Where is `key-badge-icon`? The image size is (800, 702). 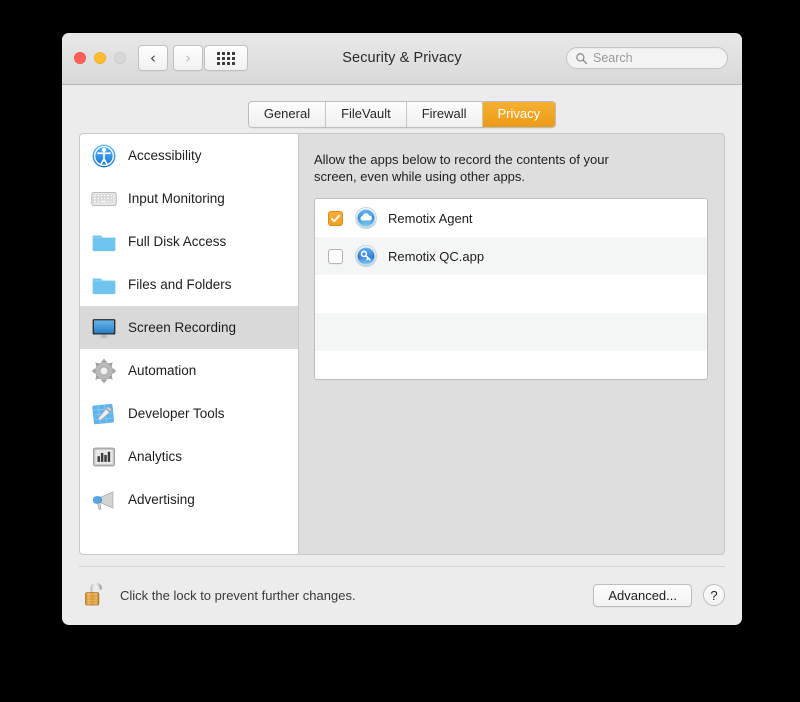 key-badge-icon is located at coordinates (366, 256).